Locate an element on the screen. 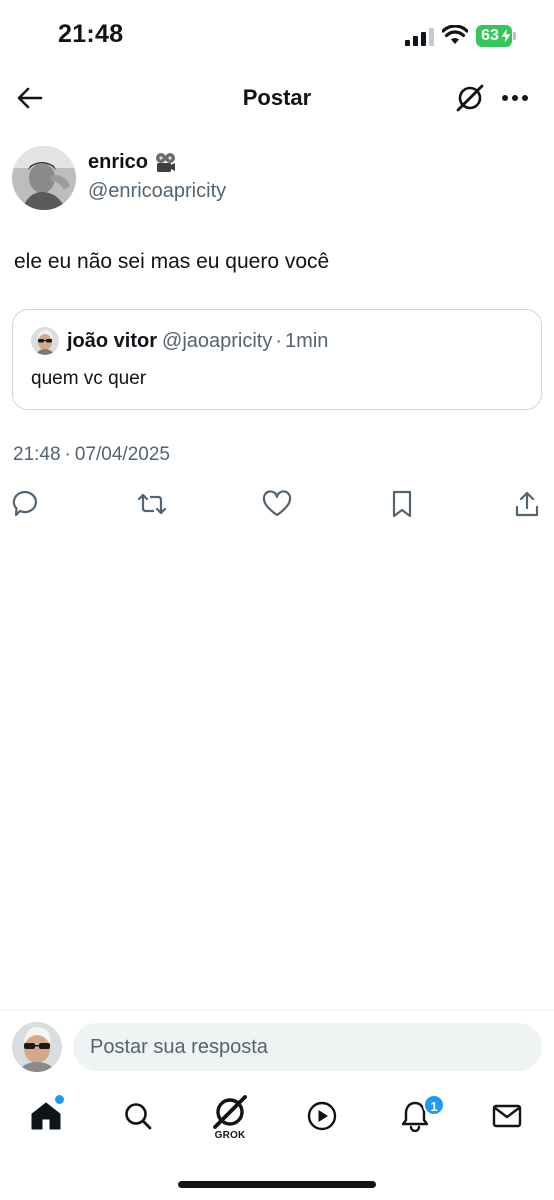 The width and height of the screenshot is (554, 1200). search-icon is located at coordinates (138, 1116).